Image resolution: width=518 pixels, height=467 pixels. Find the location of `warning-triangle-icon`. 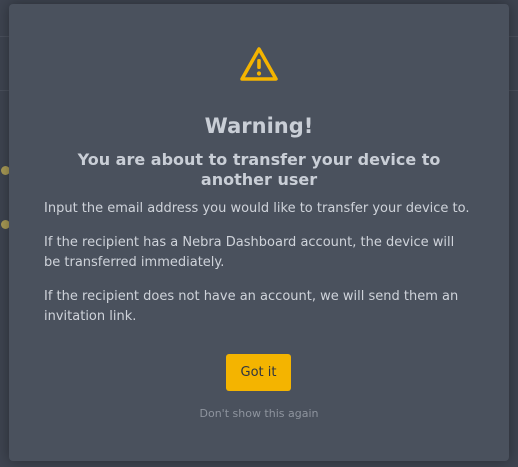

warning-triangle-icon is located at coordinates (259, 64).